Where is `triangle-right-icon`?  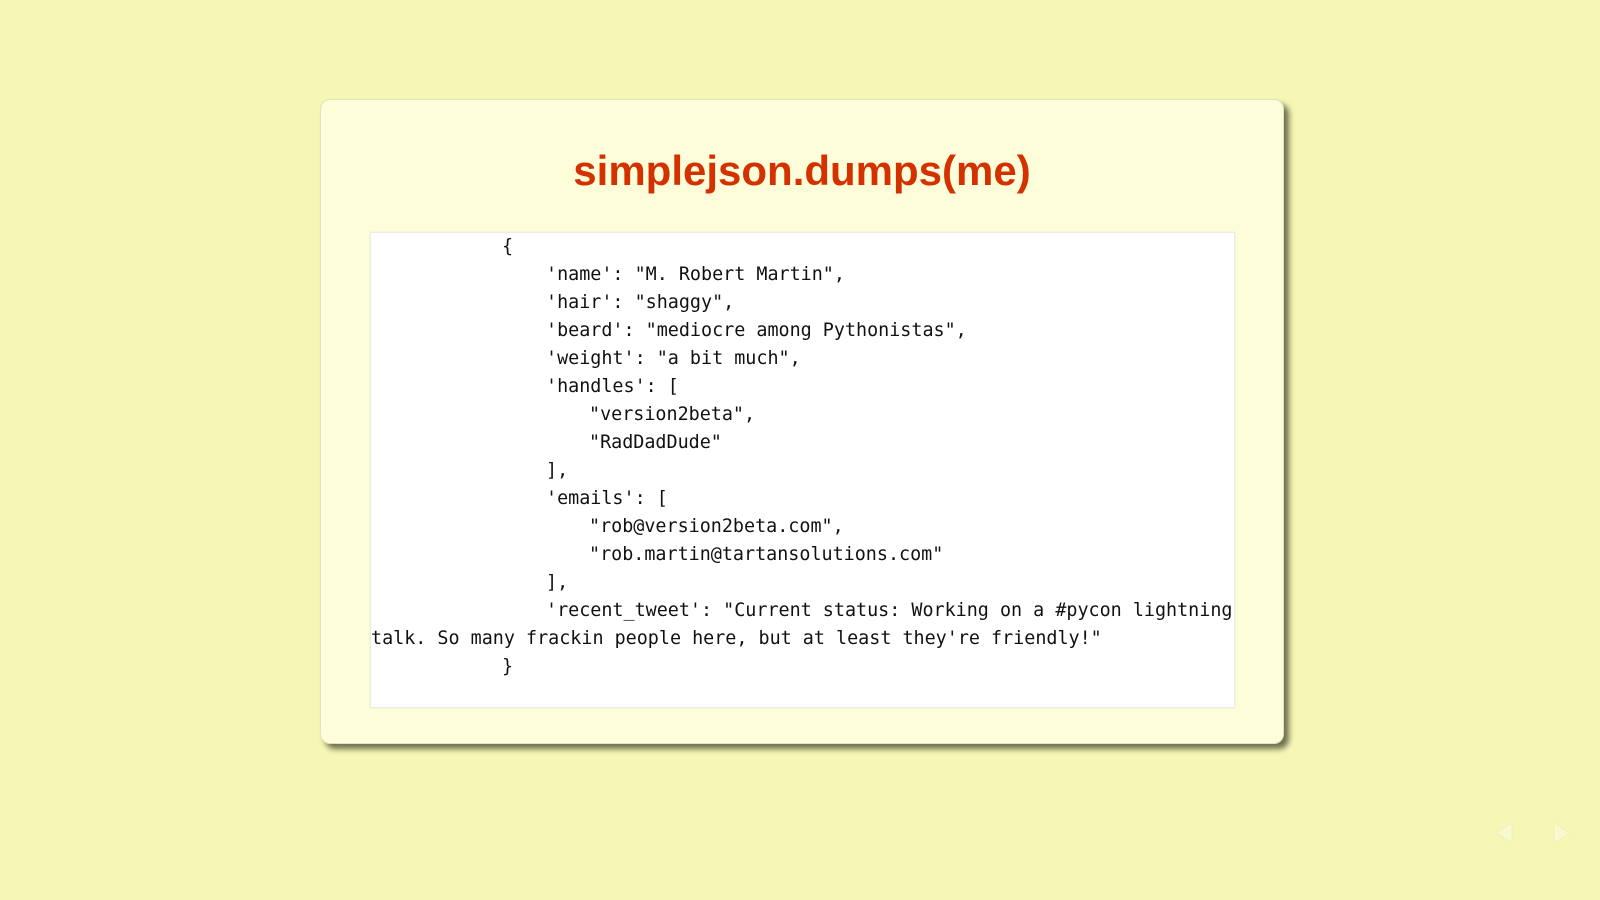
triangle-right-icon is located at coordinates (1562, 833).